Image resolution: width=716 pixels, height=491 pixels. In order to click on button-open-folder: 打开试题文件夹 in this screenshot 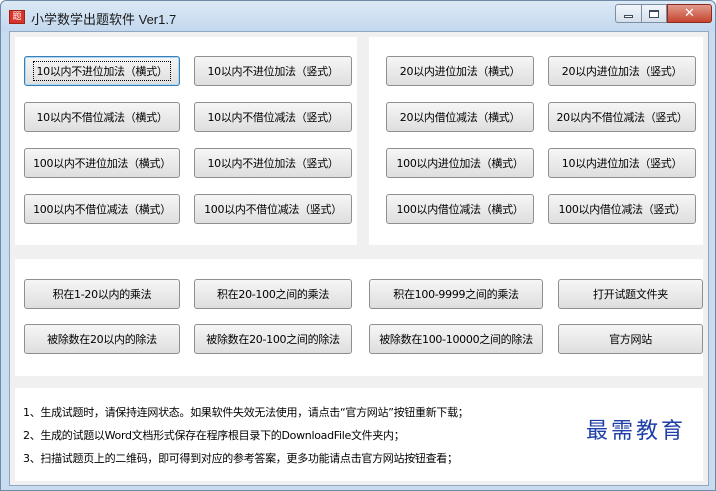, I will do `click(630, 294)`.